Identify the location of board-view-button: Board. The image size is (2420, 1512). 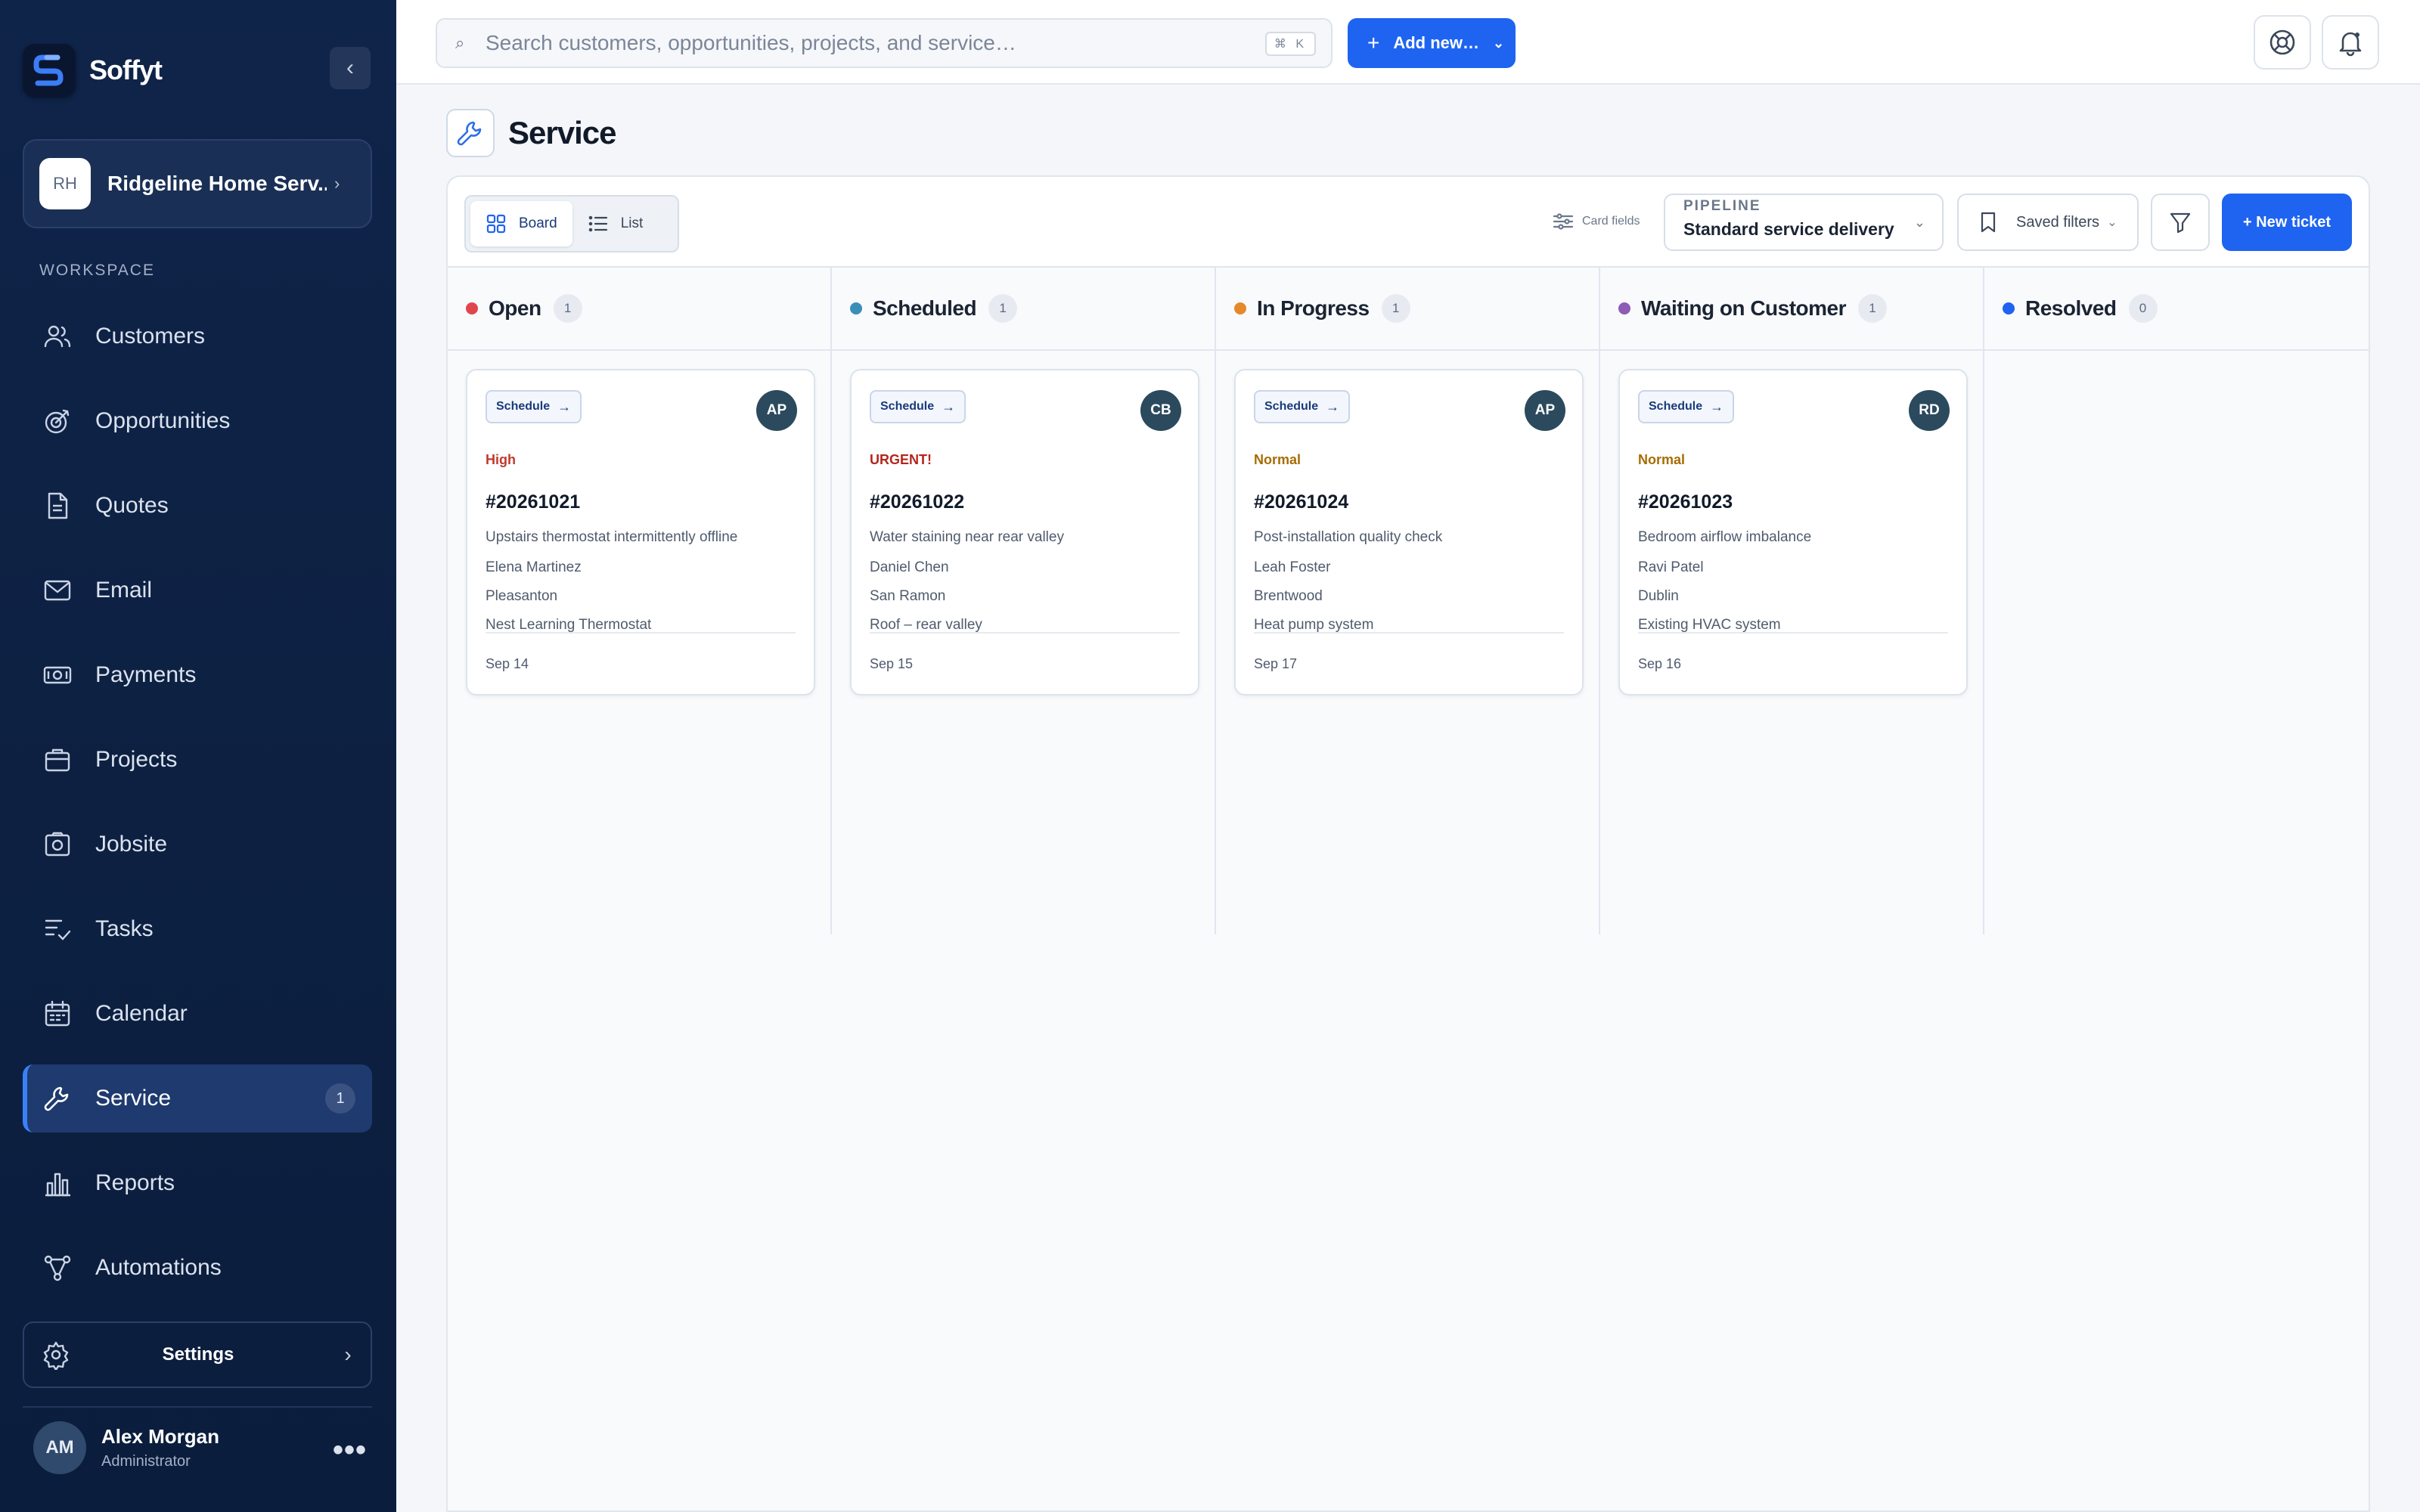
(521, 224).